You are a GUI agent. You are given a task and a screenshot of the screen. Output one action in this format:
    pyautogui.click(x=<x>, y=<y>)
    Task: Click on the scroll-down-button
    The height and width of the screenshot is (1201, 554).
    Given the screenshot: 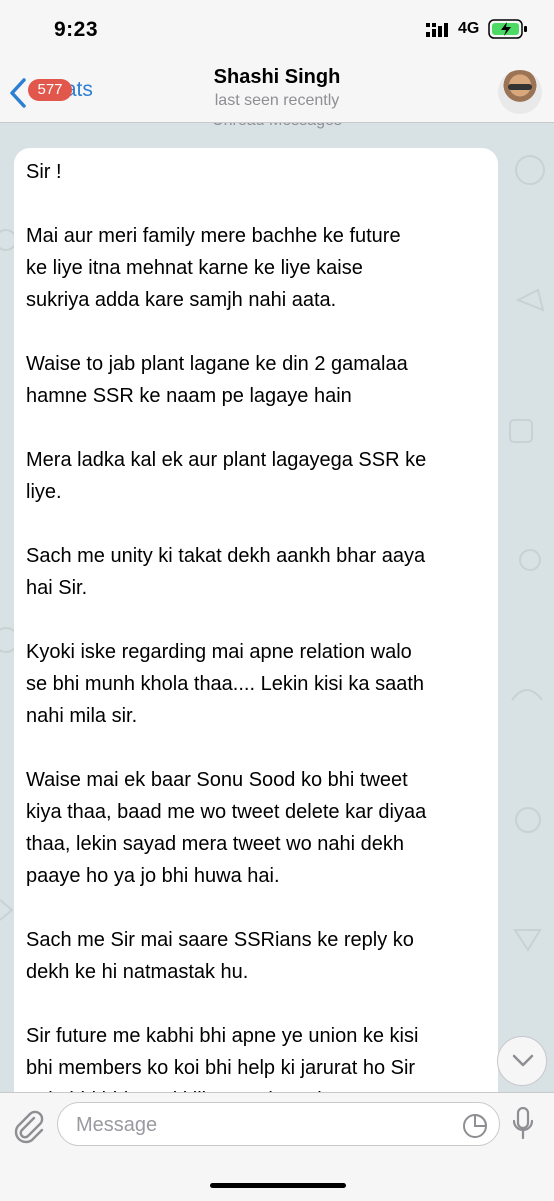 What is the action you would take?
    pyautogui.click(x=522, y=1061)
    